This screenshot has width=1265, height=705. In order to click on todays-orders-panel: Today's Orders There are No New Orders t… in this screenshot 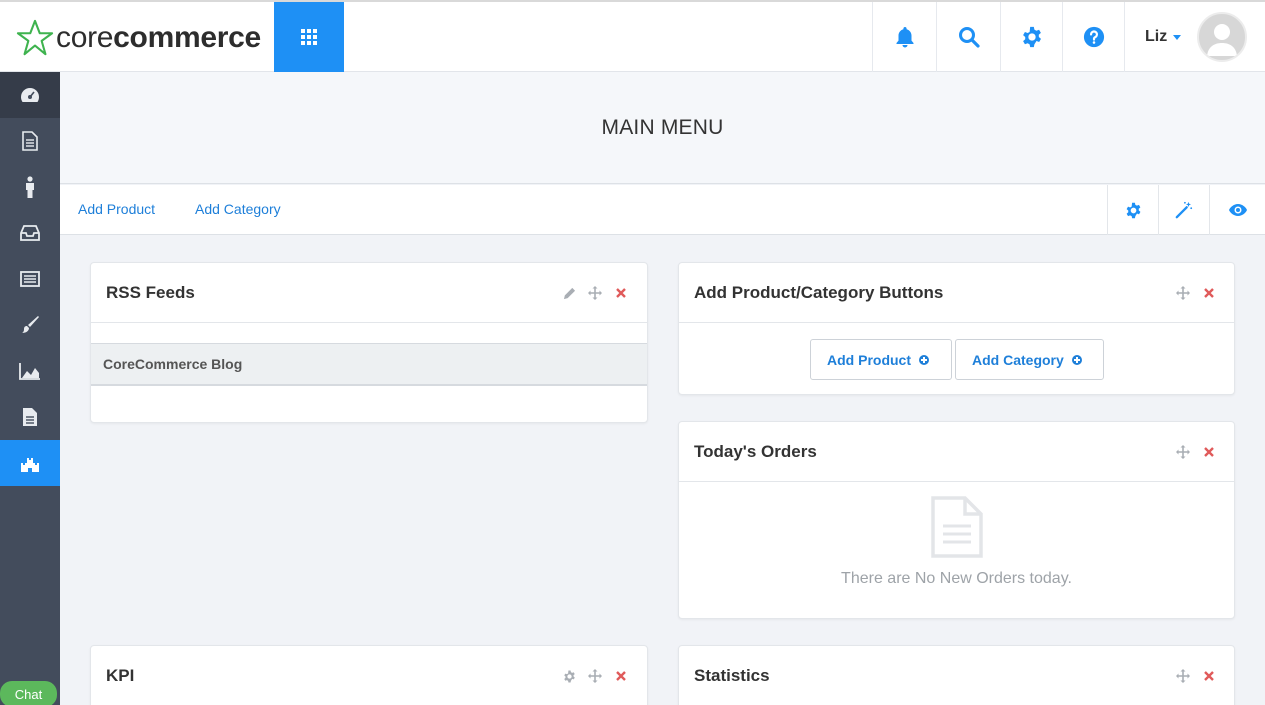, I will do `click(956, 520)`.